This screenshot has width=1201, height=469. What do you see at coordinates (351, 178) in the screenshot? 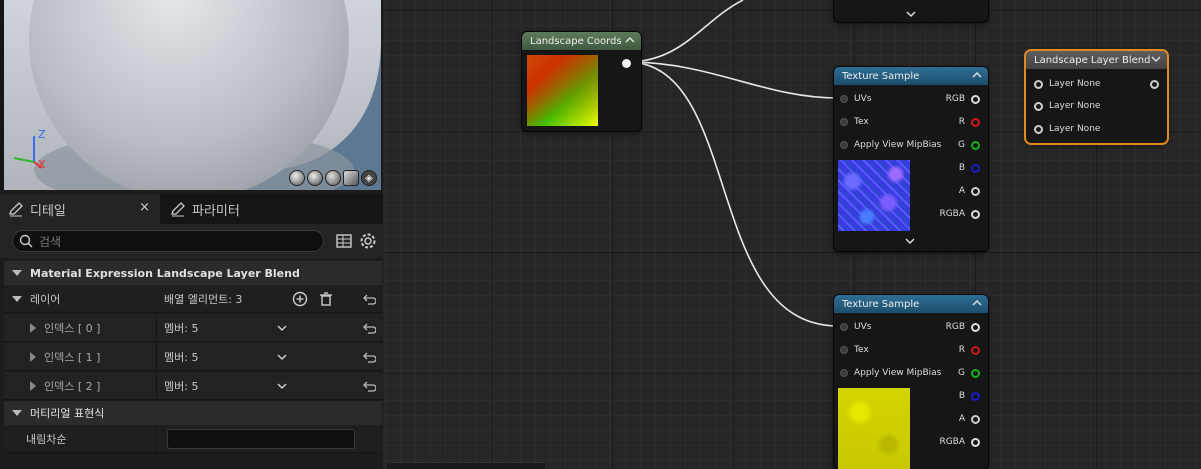
I see `cube-preview-icon` at bounding box center [351, 178].